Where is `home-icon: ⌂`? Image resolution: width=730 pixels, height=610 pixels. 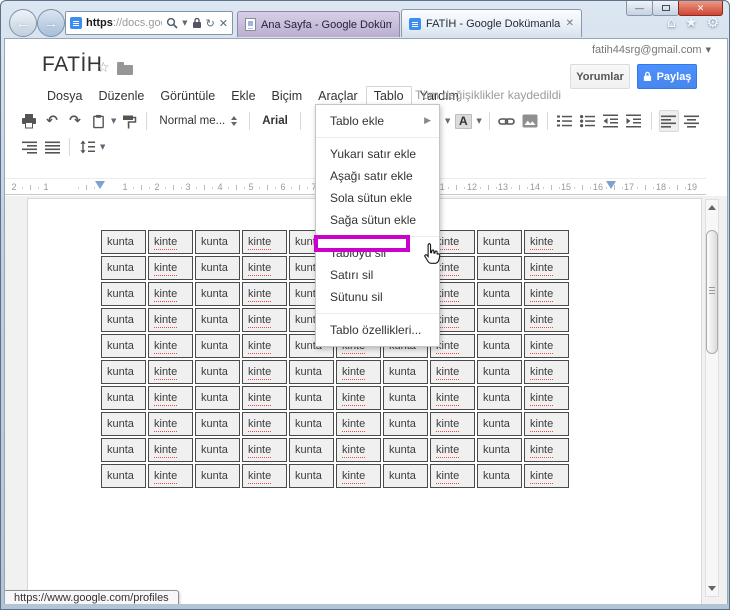
home-icon: ⌂ is located at coordinates (671, 23).